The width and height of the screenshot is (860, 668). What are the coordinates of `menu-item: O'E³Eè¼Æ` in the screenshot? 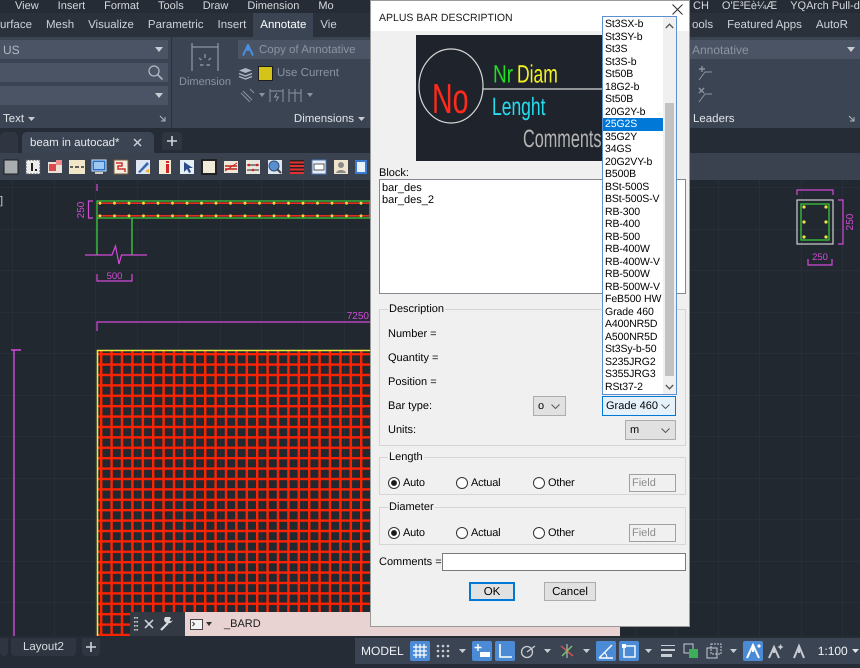 It's located at (750, 6).